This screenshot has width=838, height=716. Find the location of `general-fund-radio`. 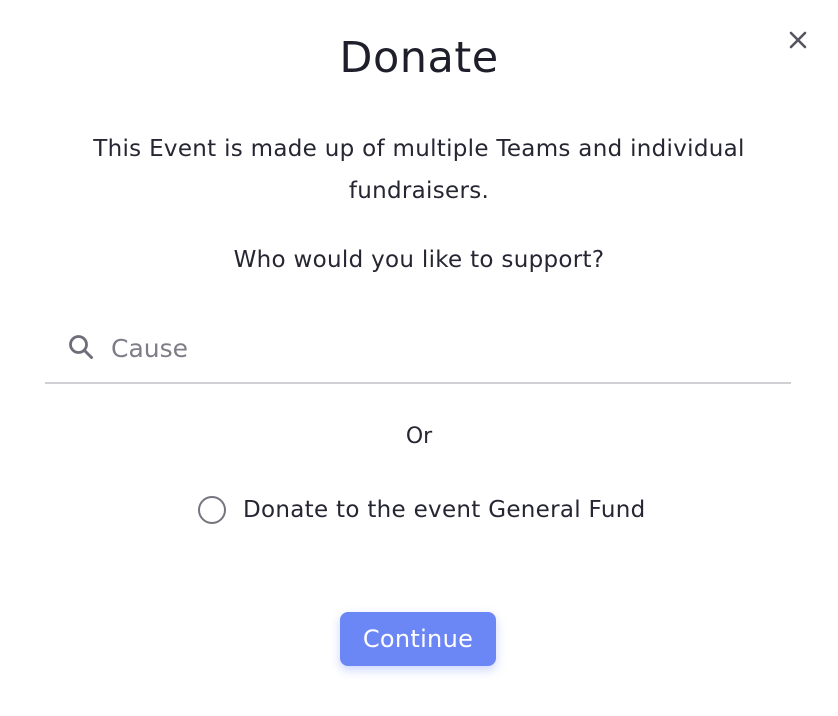

general-fund-radio is located at coordinates (212, 510).